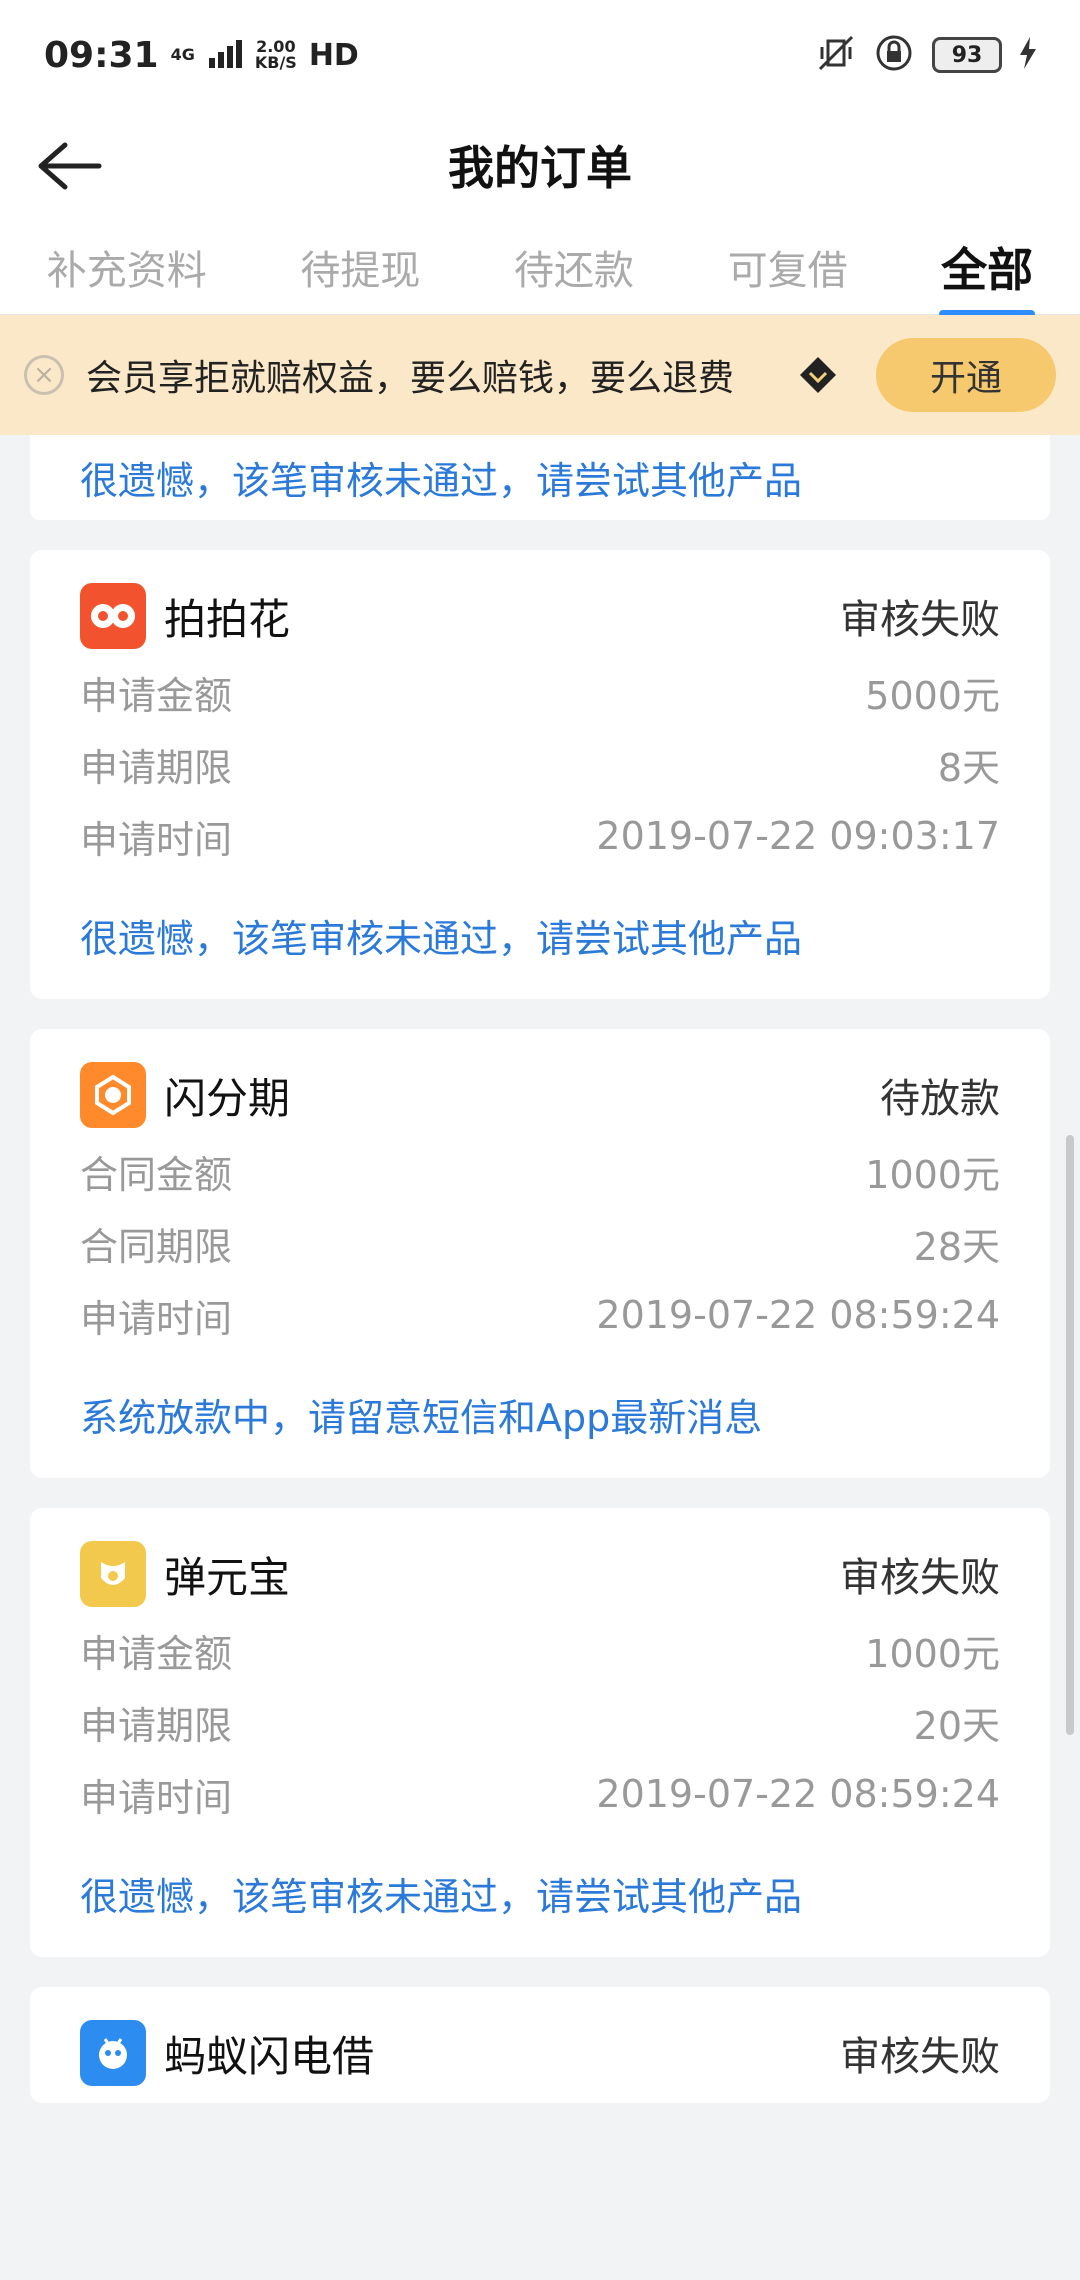  What do you see at coordinates (113, 1574) in the screenshot?
I see `danyuanbao-logo-icon` at bounding box center [113, 1574].